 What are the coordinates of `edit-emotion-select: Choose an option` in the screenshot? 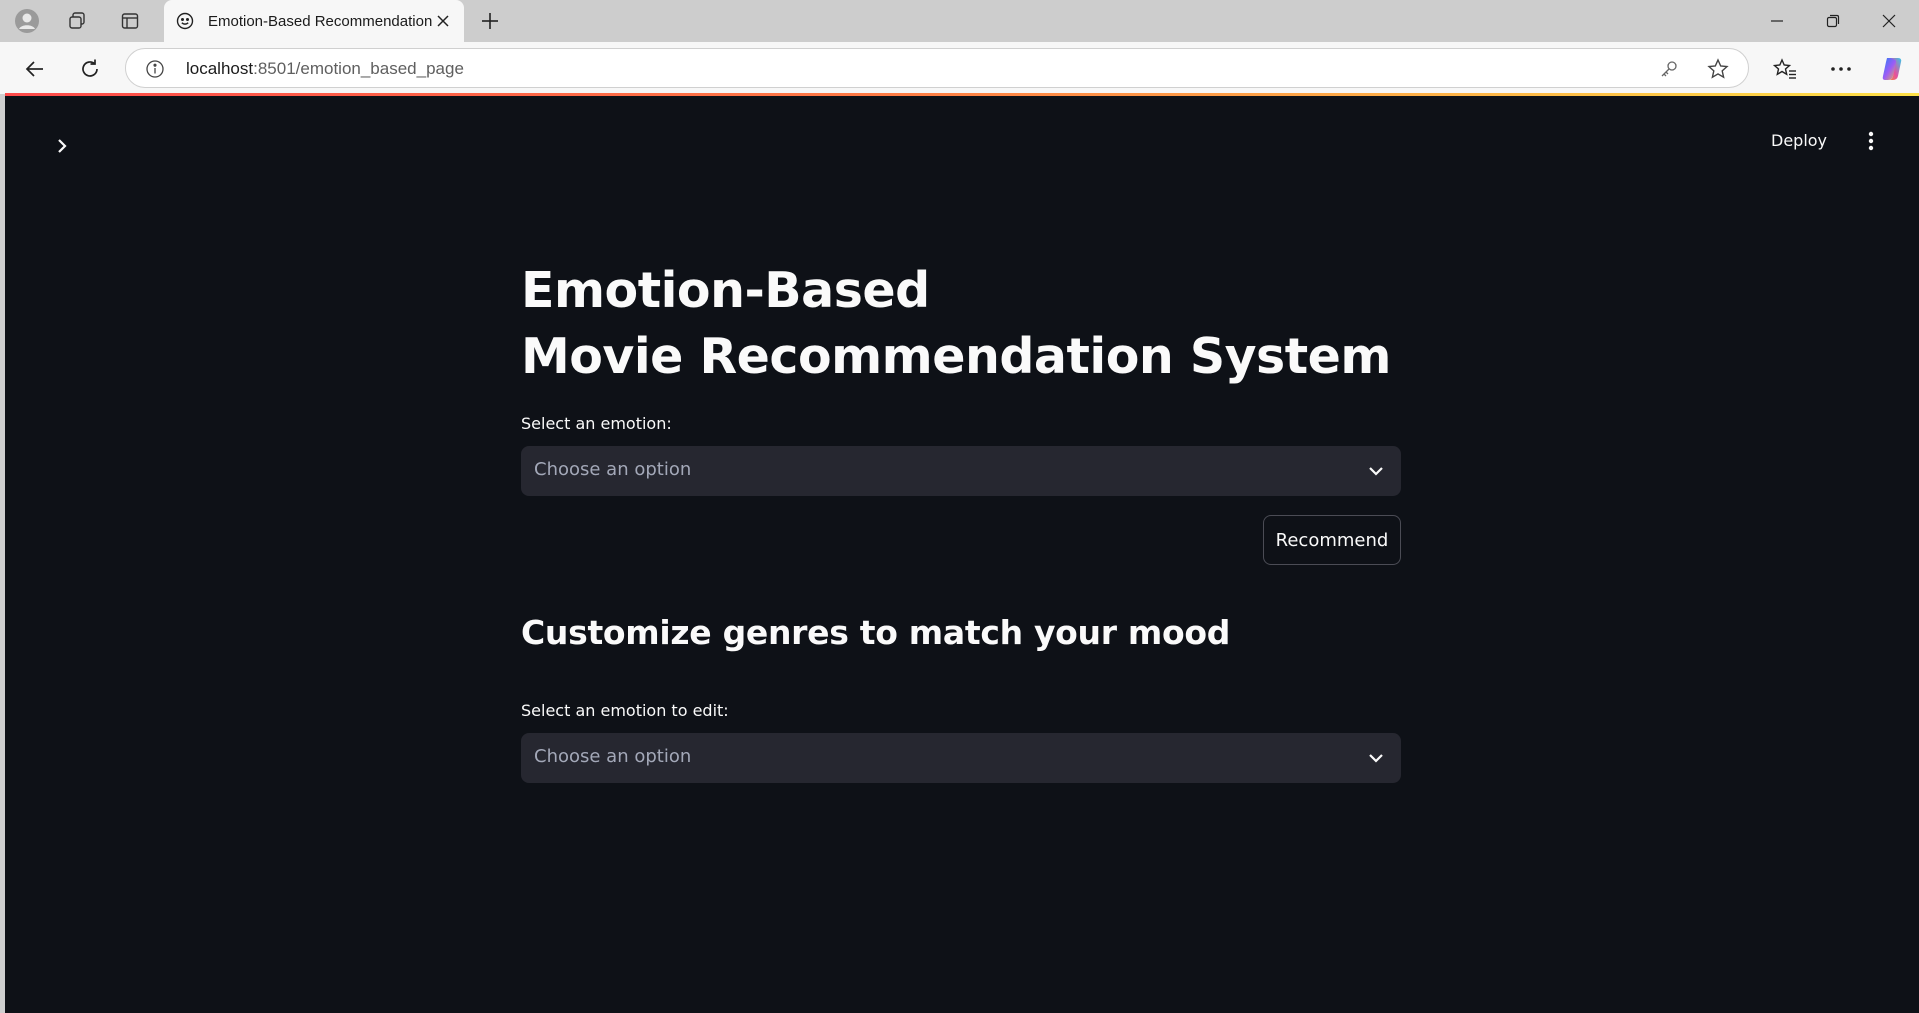 It's located at (961, 758).